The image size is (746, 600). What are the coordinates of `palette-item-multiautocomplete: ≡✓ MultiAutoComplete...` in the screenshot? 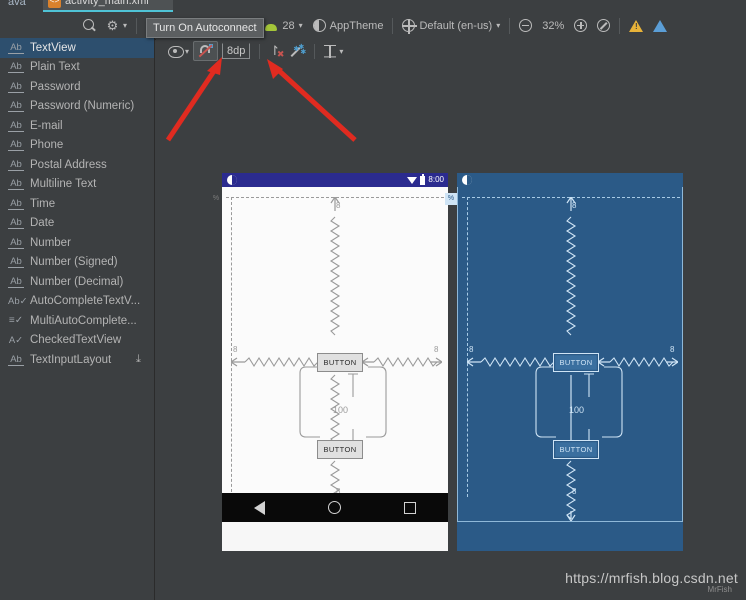 It's located at (77, 321).